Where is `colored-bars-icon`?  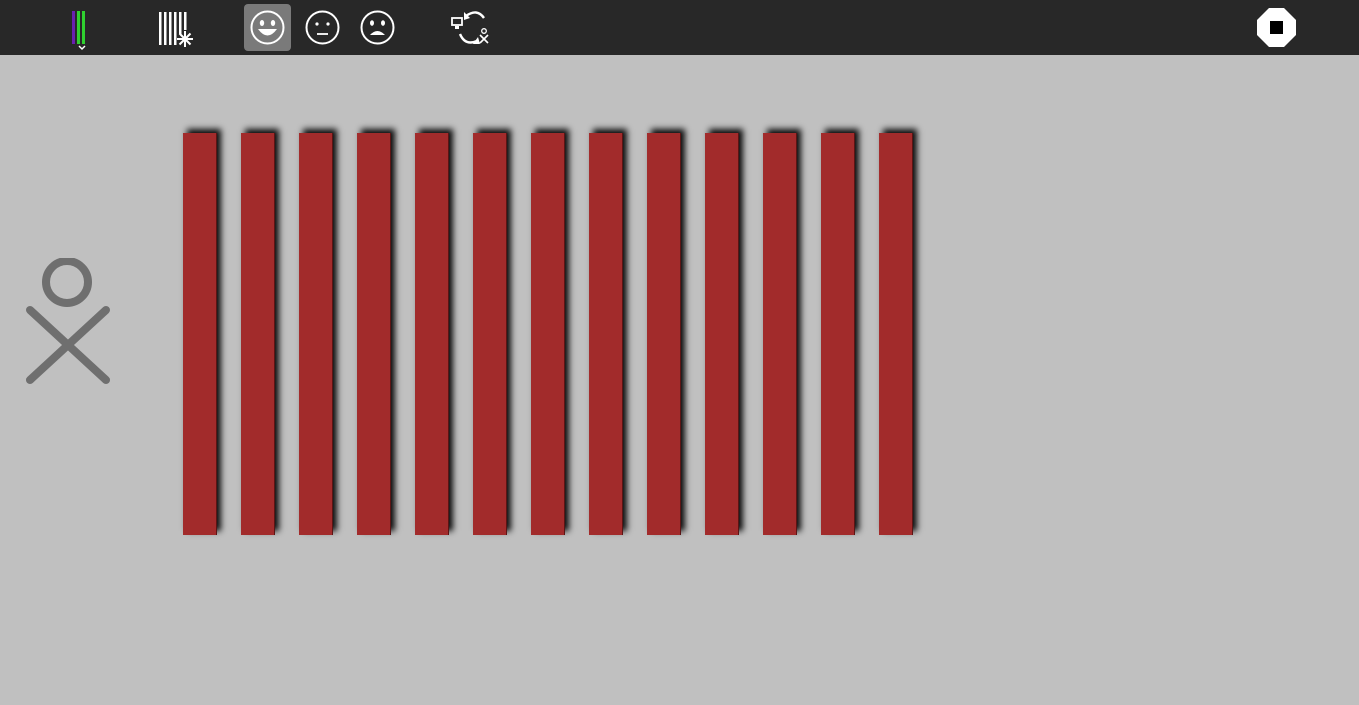
colored-bars-icon is located at coordinates (79, 31).